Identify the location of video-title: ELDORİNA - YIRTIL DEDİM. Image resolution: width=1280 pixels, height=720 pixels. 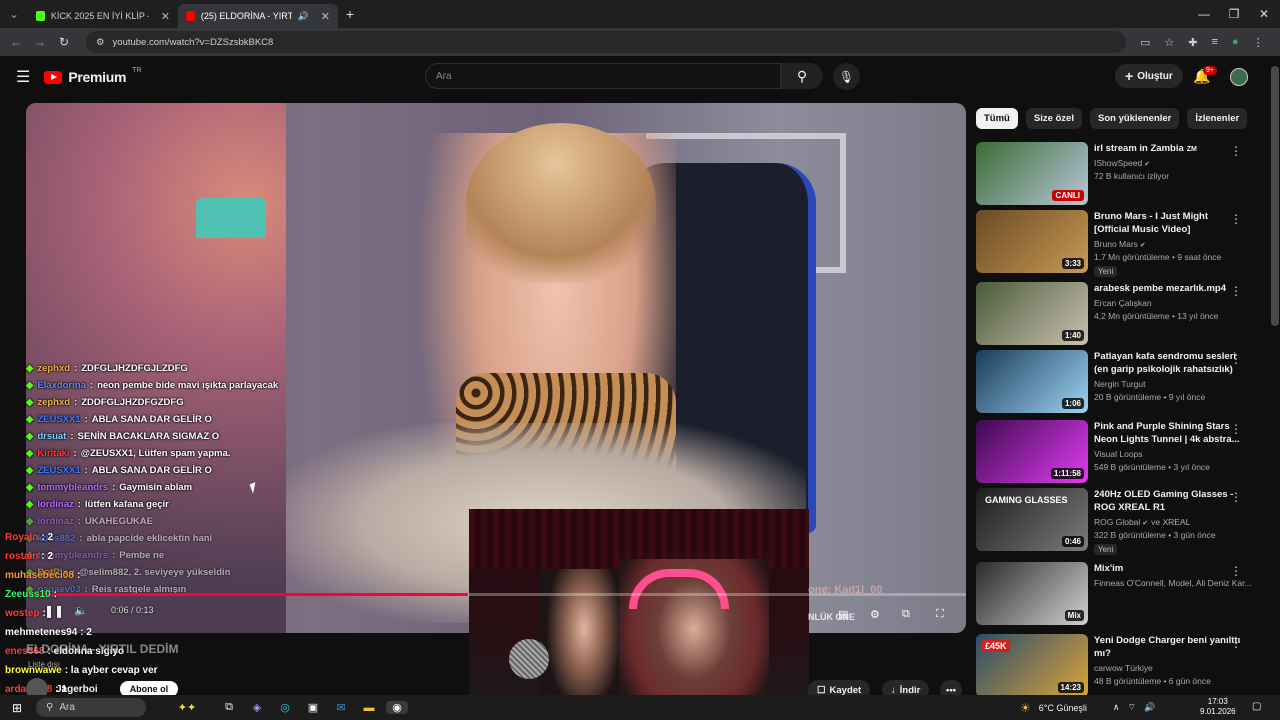
(102, 649).